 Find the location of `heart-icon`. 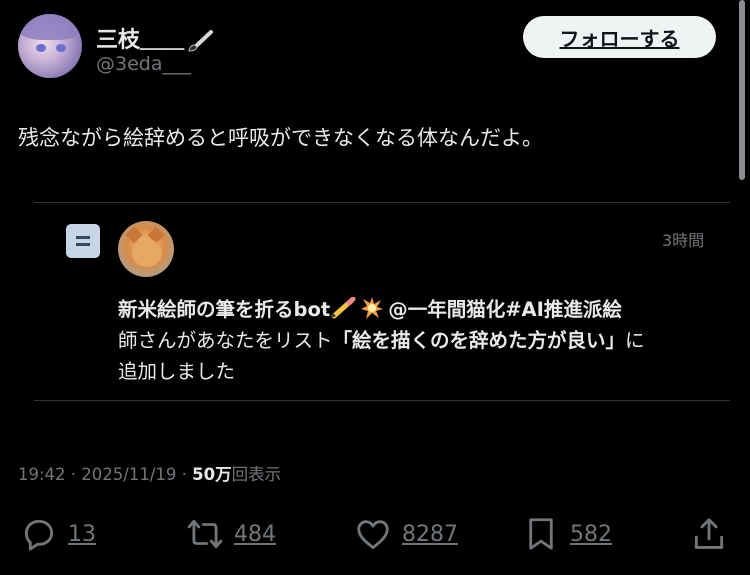

heart-icon is located at coordinates (373, 534).